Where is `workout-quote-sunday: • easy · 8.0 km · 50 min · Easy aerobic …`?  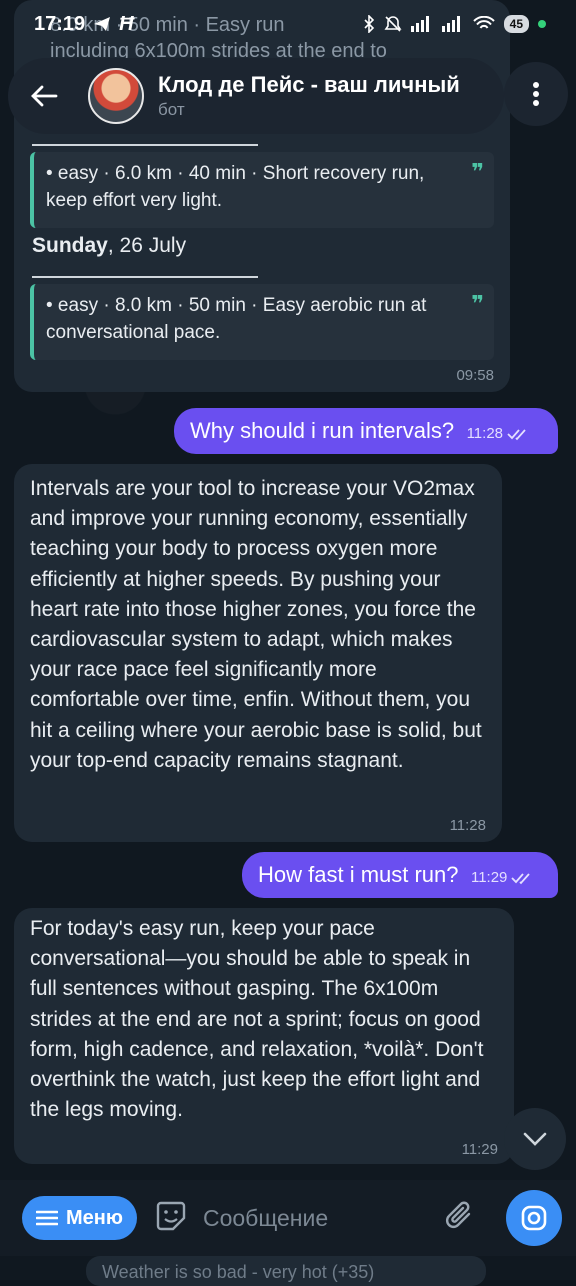
workout-quote-sunday: • easy · 8.0 km · 50 min · Easy aerobic … is located at coordinates (262, 322).